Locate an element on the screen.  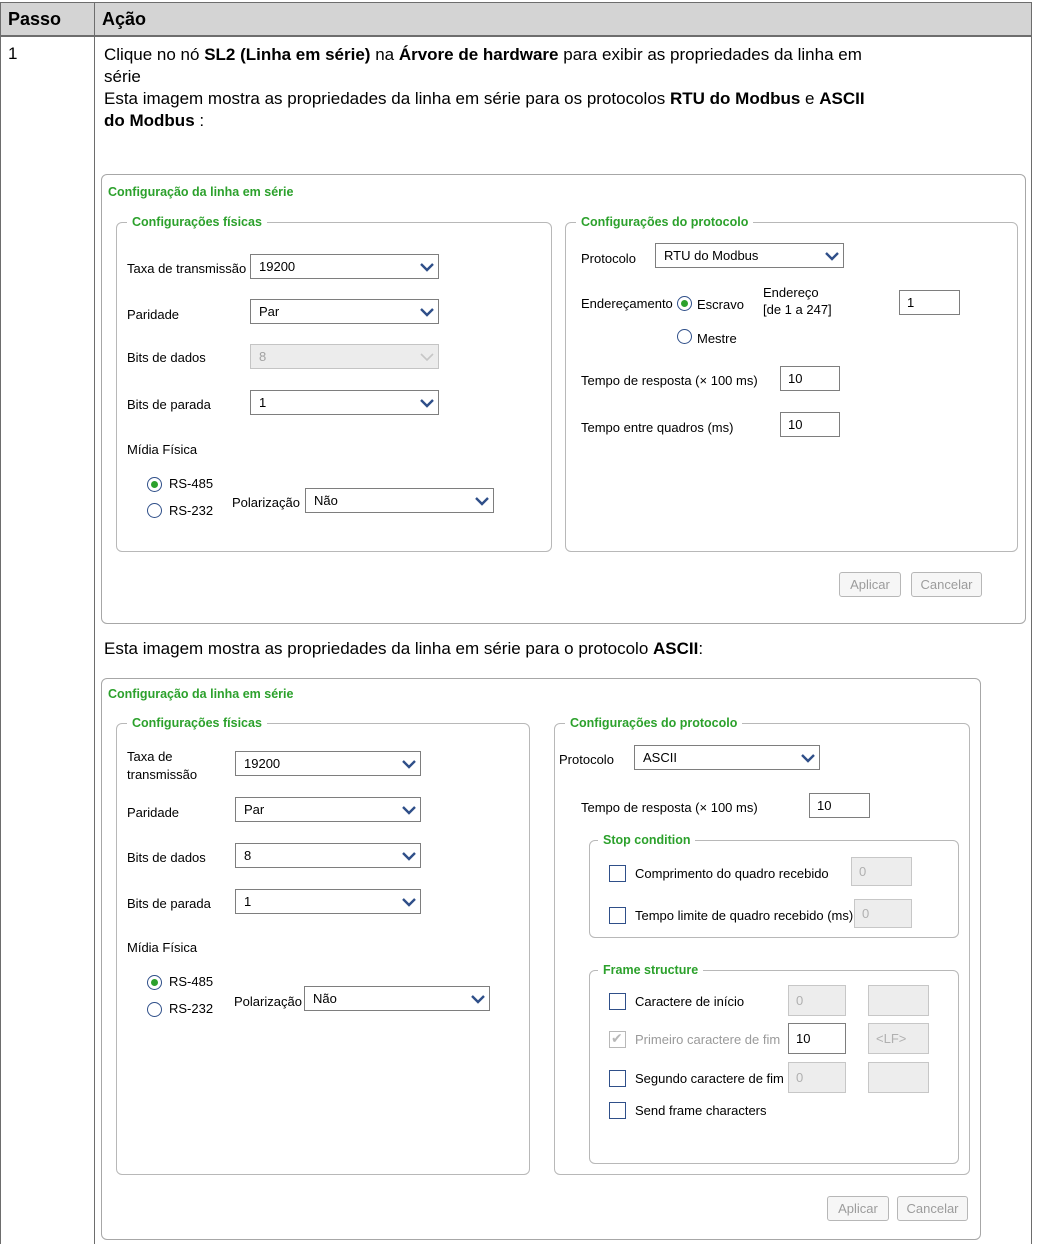
receive-timeout-label: Tempo limite de quadro recebido (ms) is located at coordinates (744, 915).